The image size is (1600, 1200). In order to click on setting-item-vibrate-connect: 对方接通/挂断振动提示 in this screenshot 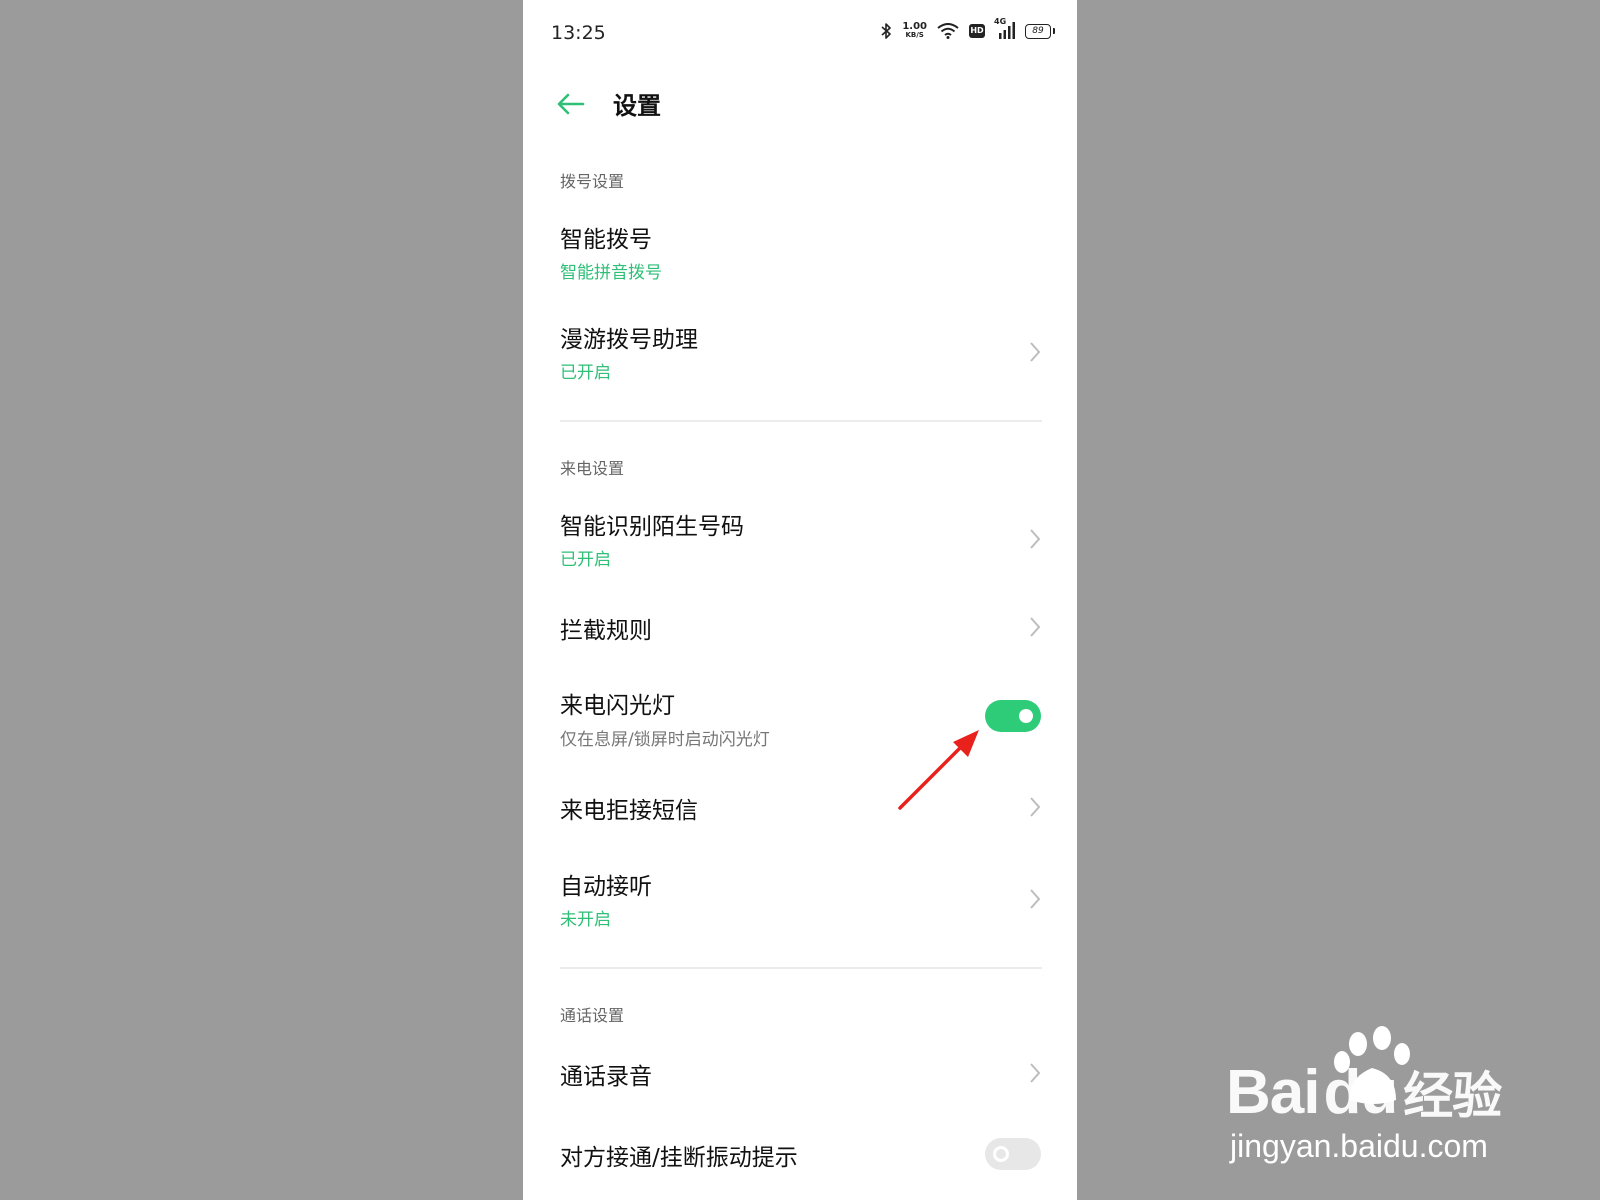, I will do `click(800, 1155)`.